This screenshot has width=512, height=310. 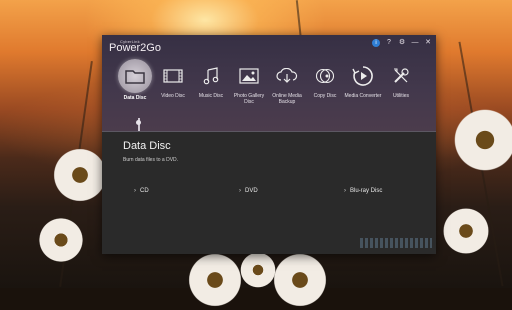 What do you see at coordinates (211, 76) in the screenshot?
I see `music-note-icon` at bounding box center [211, 76].